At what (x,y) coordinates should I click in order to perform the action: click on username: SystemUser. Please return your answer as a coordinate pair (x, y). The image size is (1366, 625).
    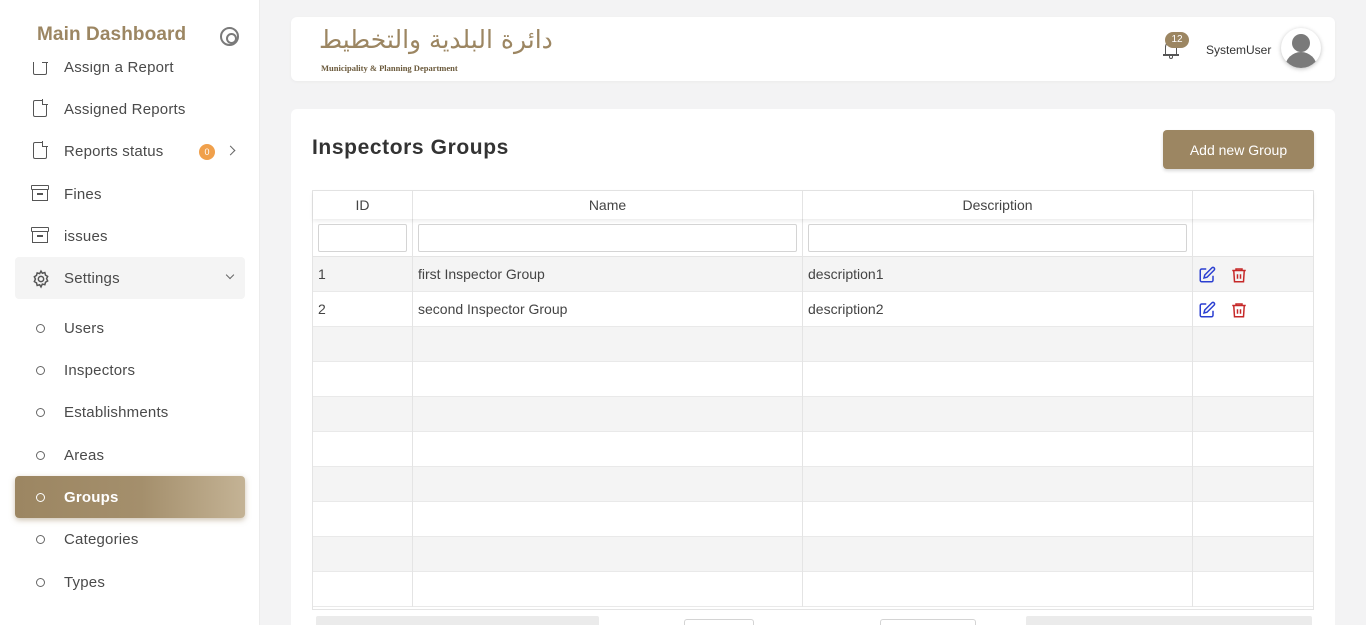
    Looking at the image, I should click on (1238, 50).